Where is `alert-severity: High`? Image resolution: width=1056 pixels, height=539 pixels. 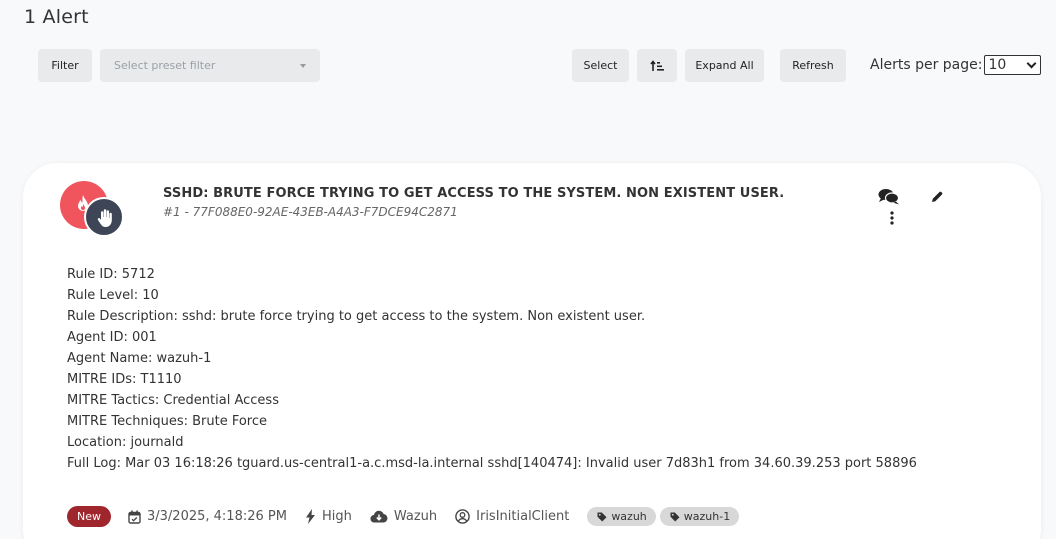
alert-severity: High is located at coordinates (328, 516).